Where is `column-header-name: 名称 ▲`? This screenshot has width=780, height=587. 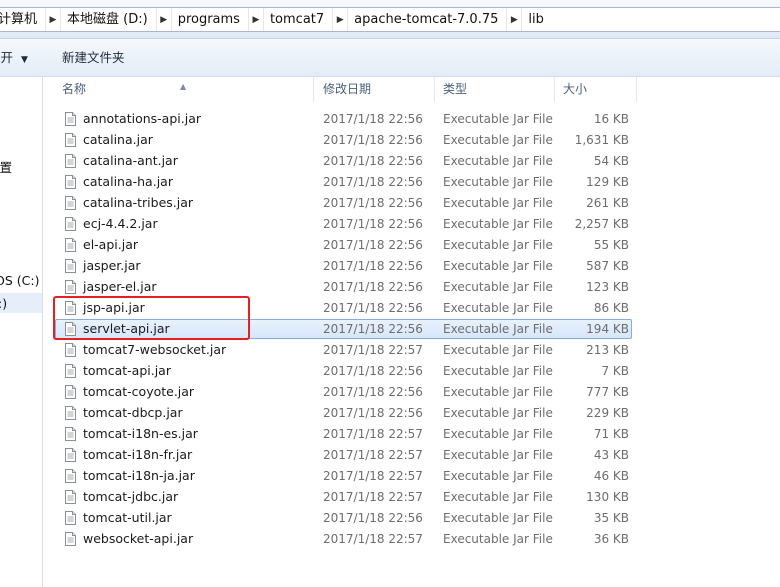 column-header-name: 名称 ▲ is located at coordinates (184, 89).